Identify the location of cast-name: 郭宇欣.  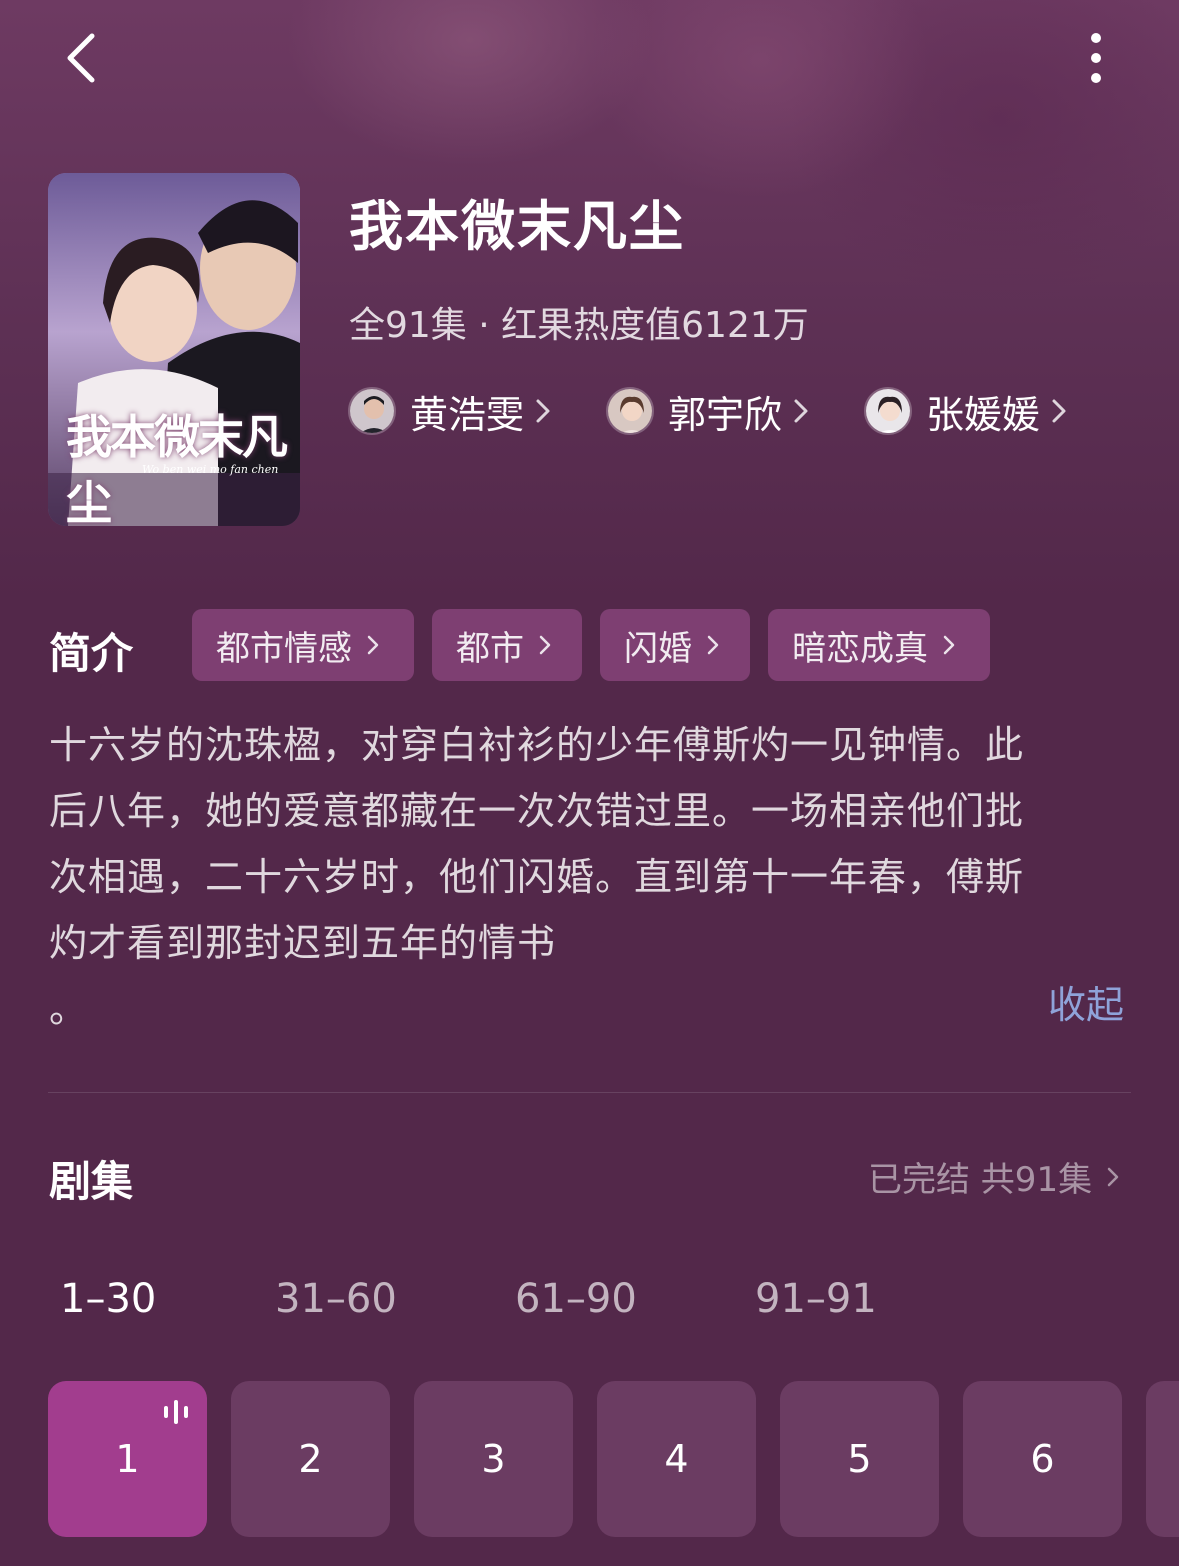
(725, 414).